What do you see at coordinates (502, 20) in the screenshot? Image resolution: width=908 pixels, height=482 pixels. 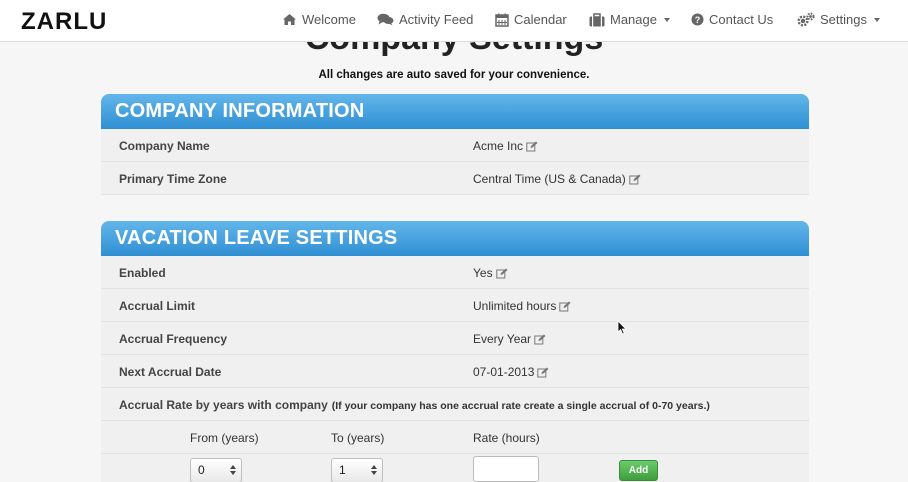 I see `calendar-icon` at bounding box center [502, 20].